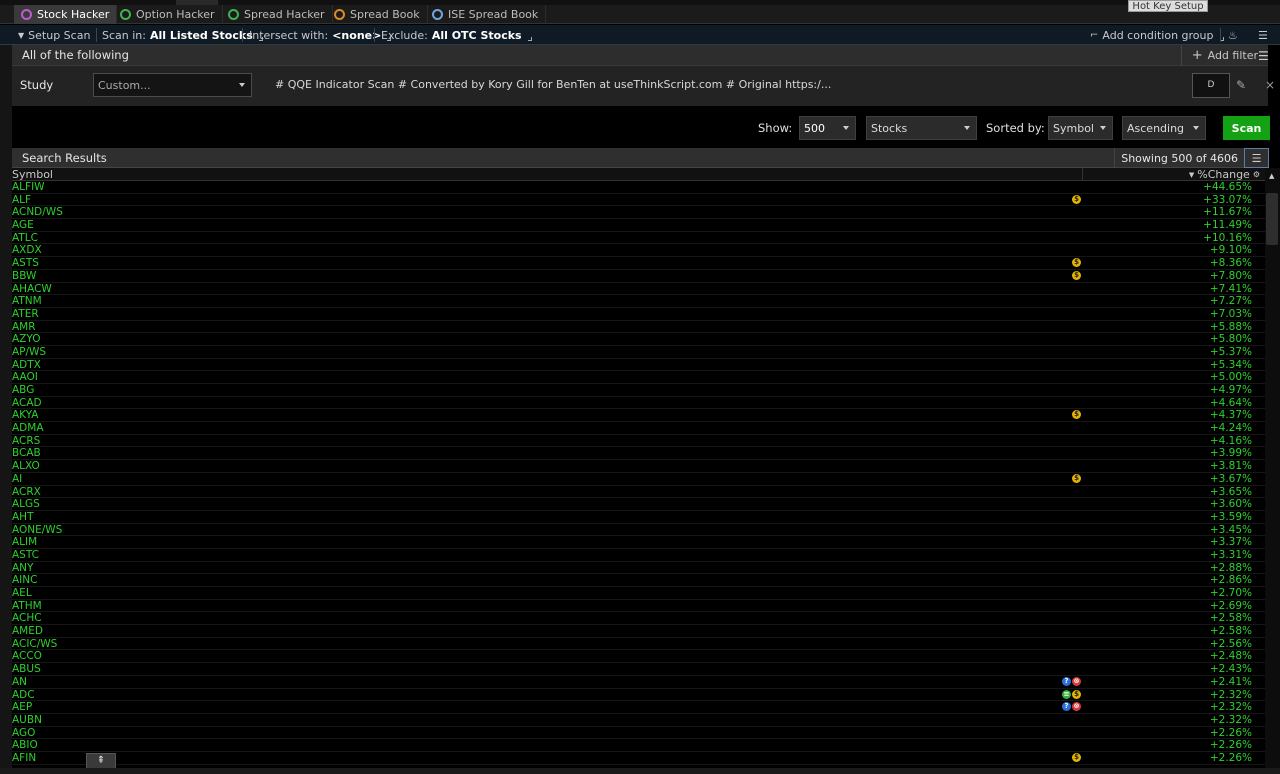 The width and height of the screenshot is (1280, 774). Describe the element at coordinates (28, 187) in the screenshot. I see `row-symbol: ALFIW` at that location.